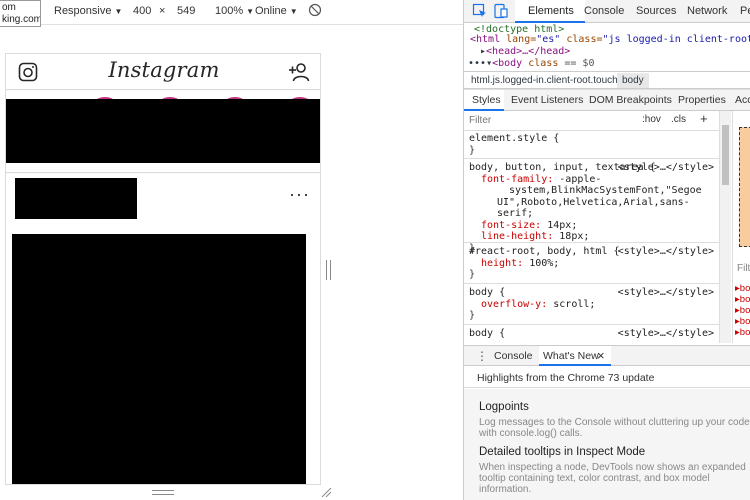 Image resolution: width=750 pixels, height=500 pixels. I want to click on resize-handle-bottom, so click(163, 492).